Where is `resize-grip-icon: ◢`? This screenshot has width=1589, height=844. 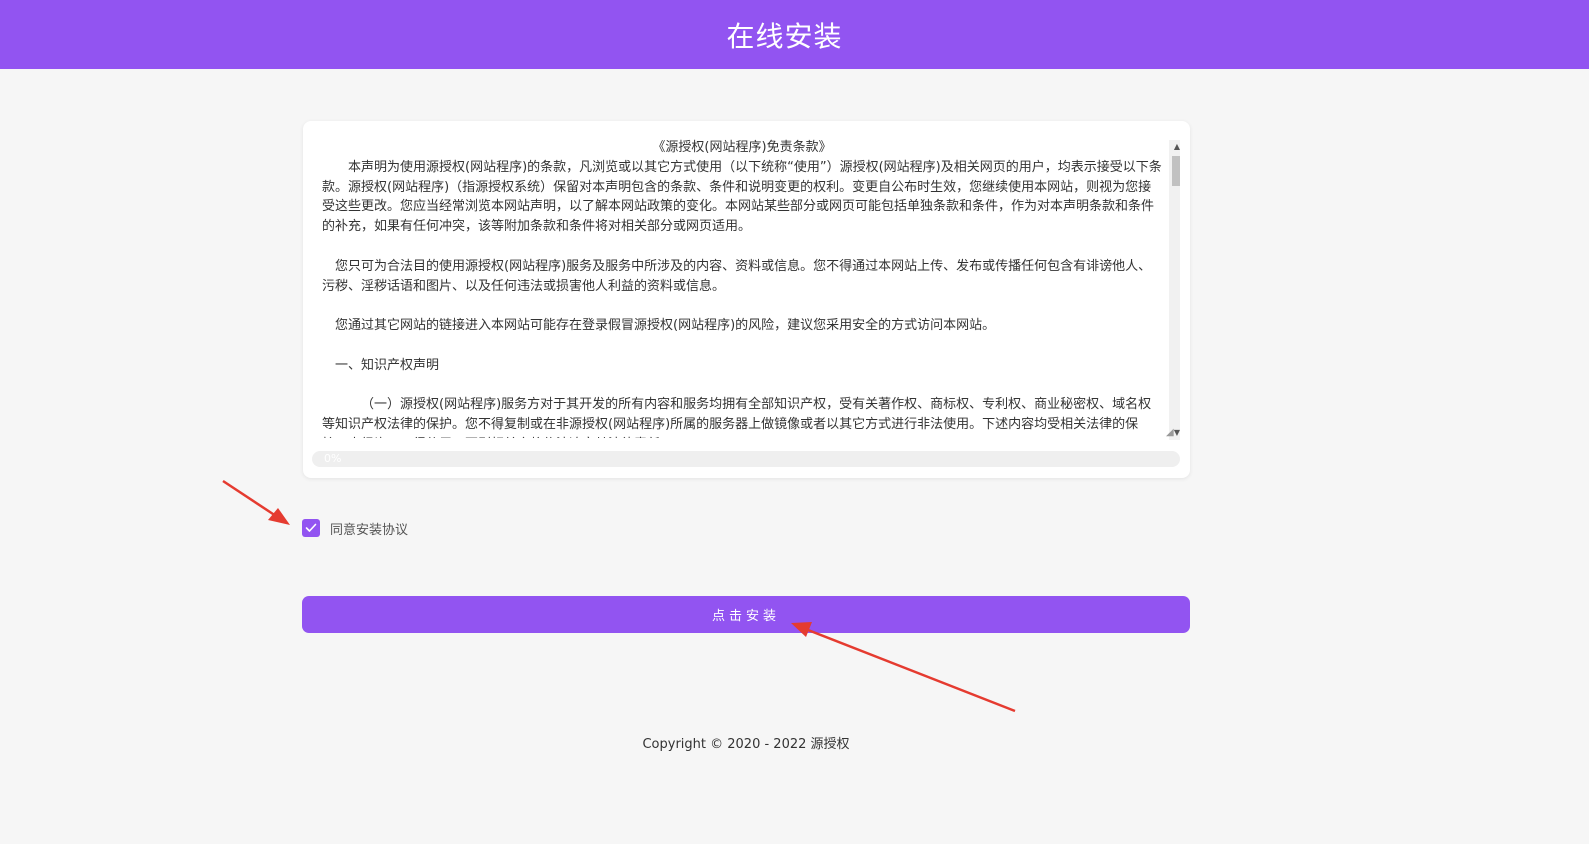
resize-grip-icon: ◢ is located at coordinates (1171, 433).